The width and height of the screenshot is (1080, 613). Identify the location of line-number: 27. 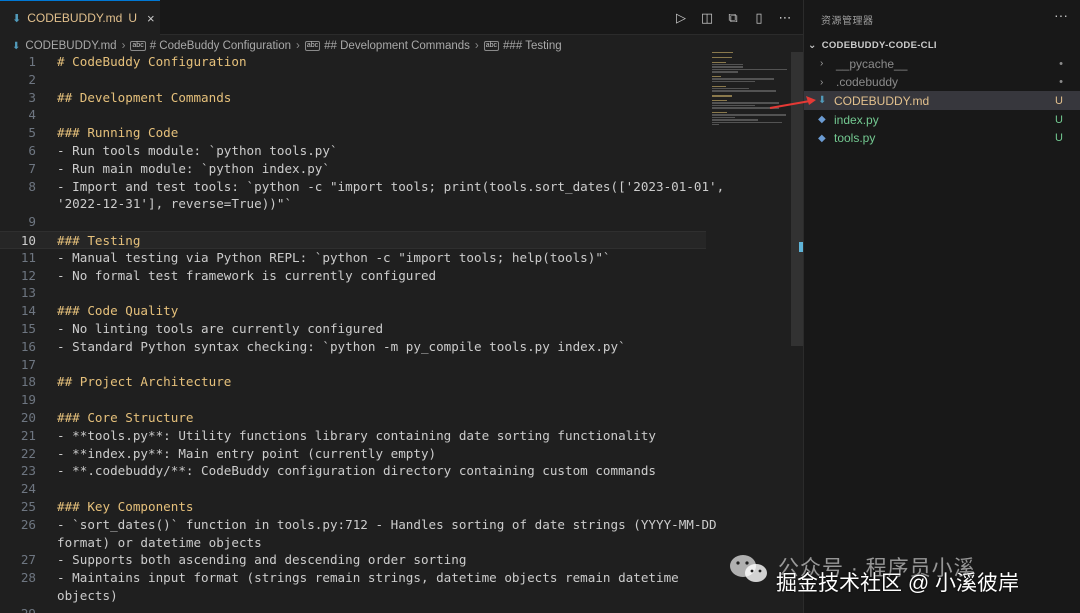
(28, 560).